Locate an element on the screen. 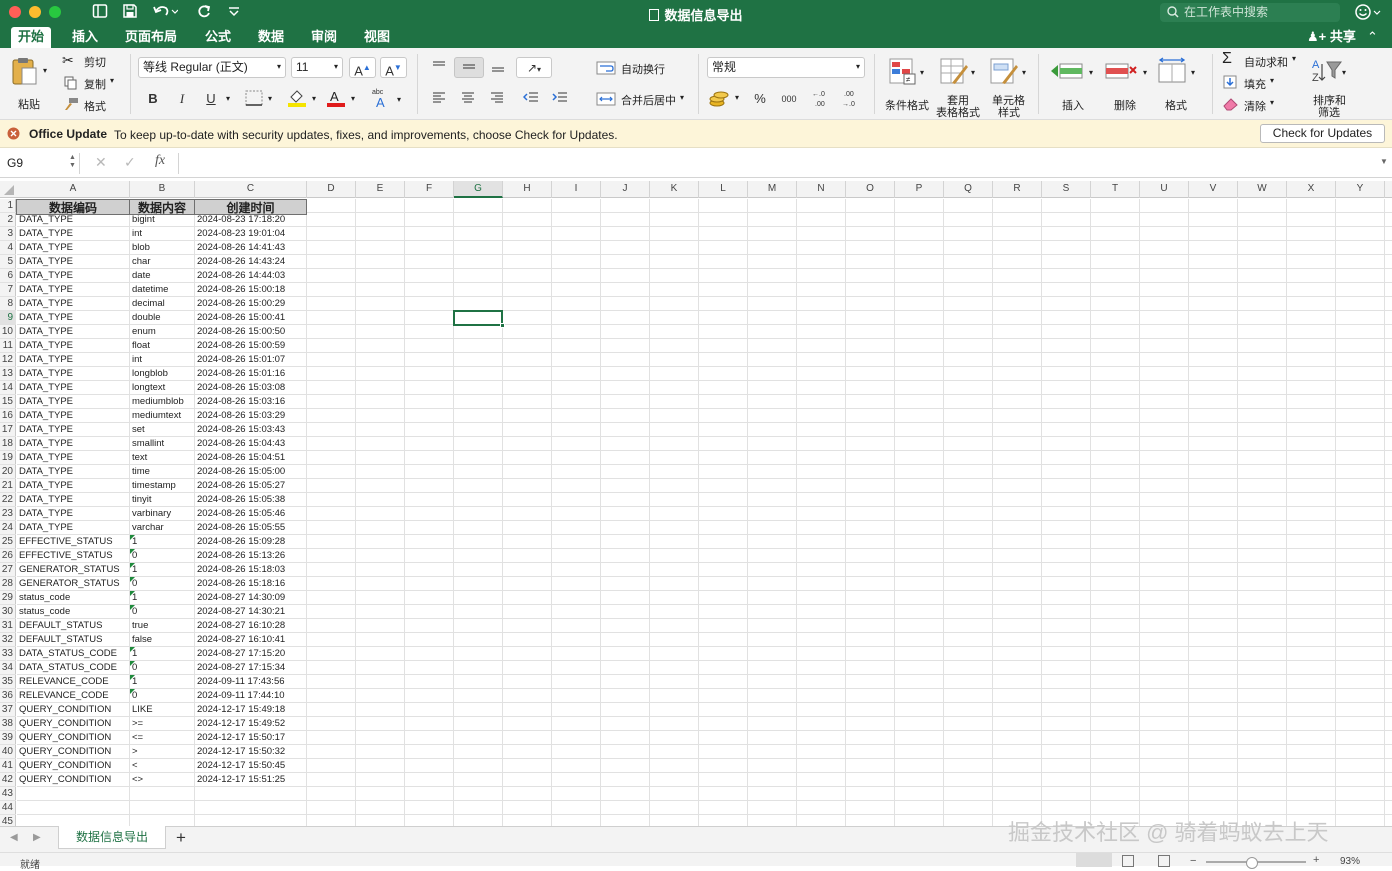 This screenshot has height=871, width=1392. table-cell: double is located at coordinates (162, 318).